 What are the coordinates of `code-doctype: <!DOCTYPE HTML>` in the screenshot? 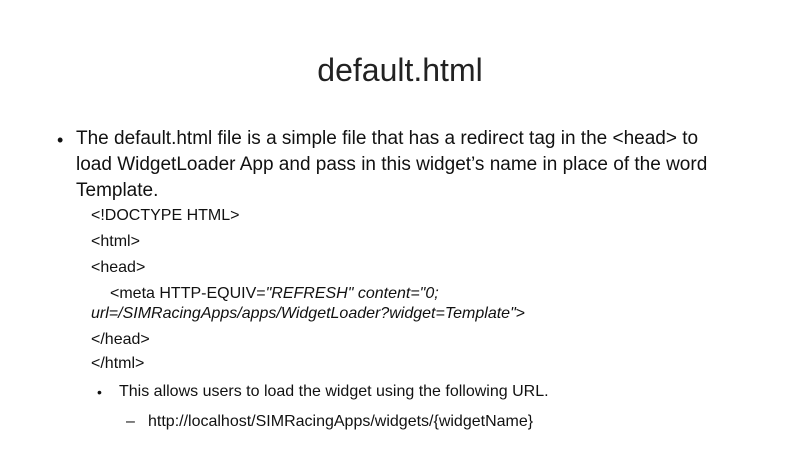 It's located at (165, 215).